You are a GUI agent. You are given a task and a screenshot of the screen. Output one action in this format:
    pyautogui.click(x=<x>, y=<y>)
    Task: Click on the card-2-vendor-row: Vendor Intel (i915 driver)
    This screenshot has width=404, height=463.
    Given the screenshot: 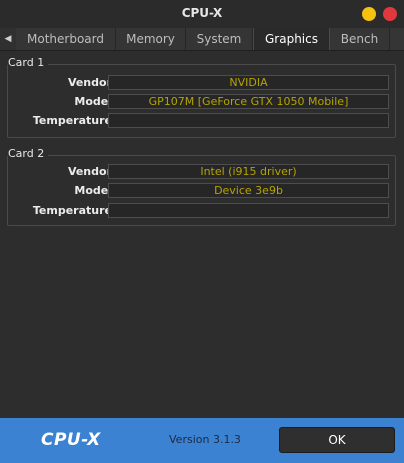 What is the action you would take?
    pyautogui.click(x=202, y=172)
    